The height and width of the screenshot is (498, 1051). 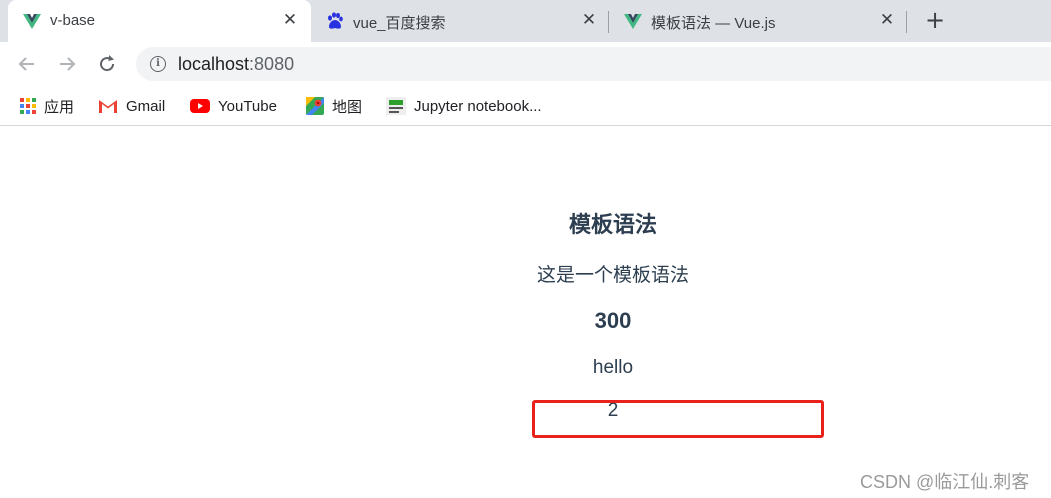 I want to click on tab-separator, so click(x=906, y=22).